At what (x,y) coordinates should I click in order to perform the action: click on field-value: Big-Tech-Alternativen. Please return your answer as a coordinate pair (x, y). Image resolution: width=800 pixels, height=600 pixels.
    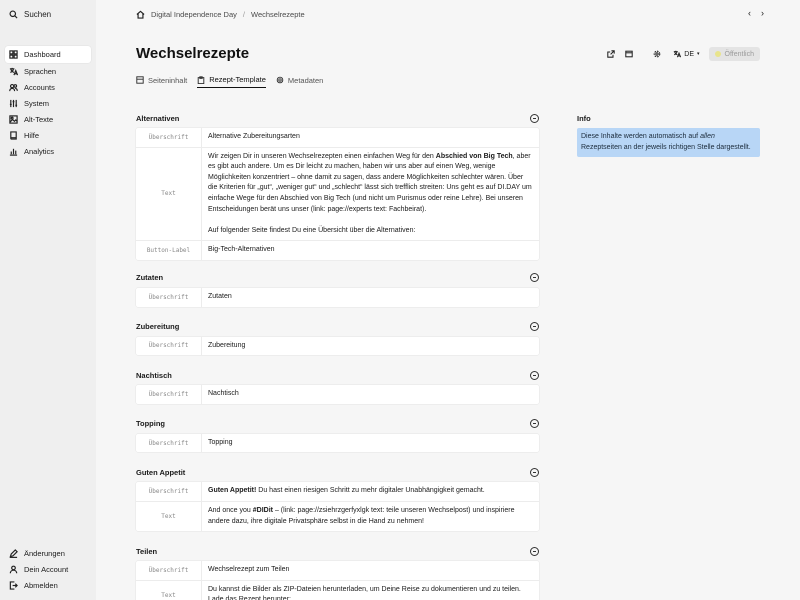
    Looking at the image, I should click on (370, 250).